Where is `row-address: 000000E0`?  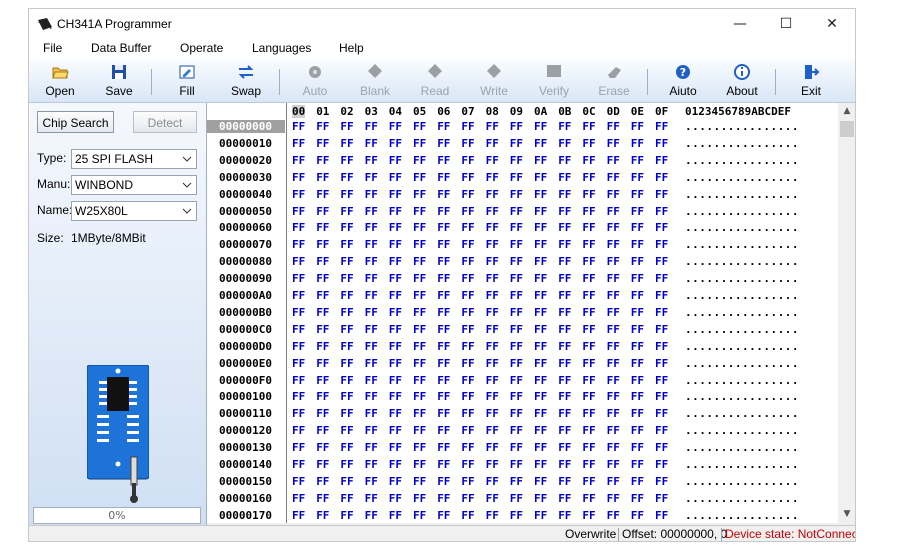 row-address: 000000E0 is located at coordinates (245, 363).